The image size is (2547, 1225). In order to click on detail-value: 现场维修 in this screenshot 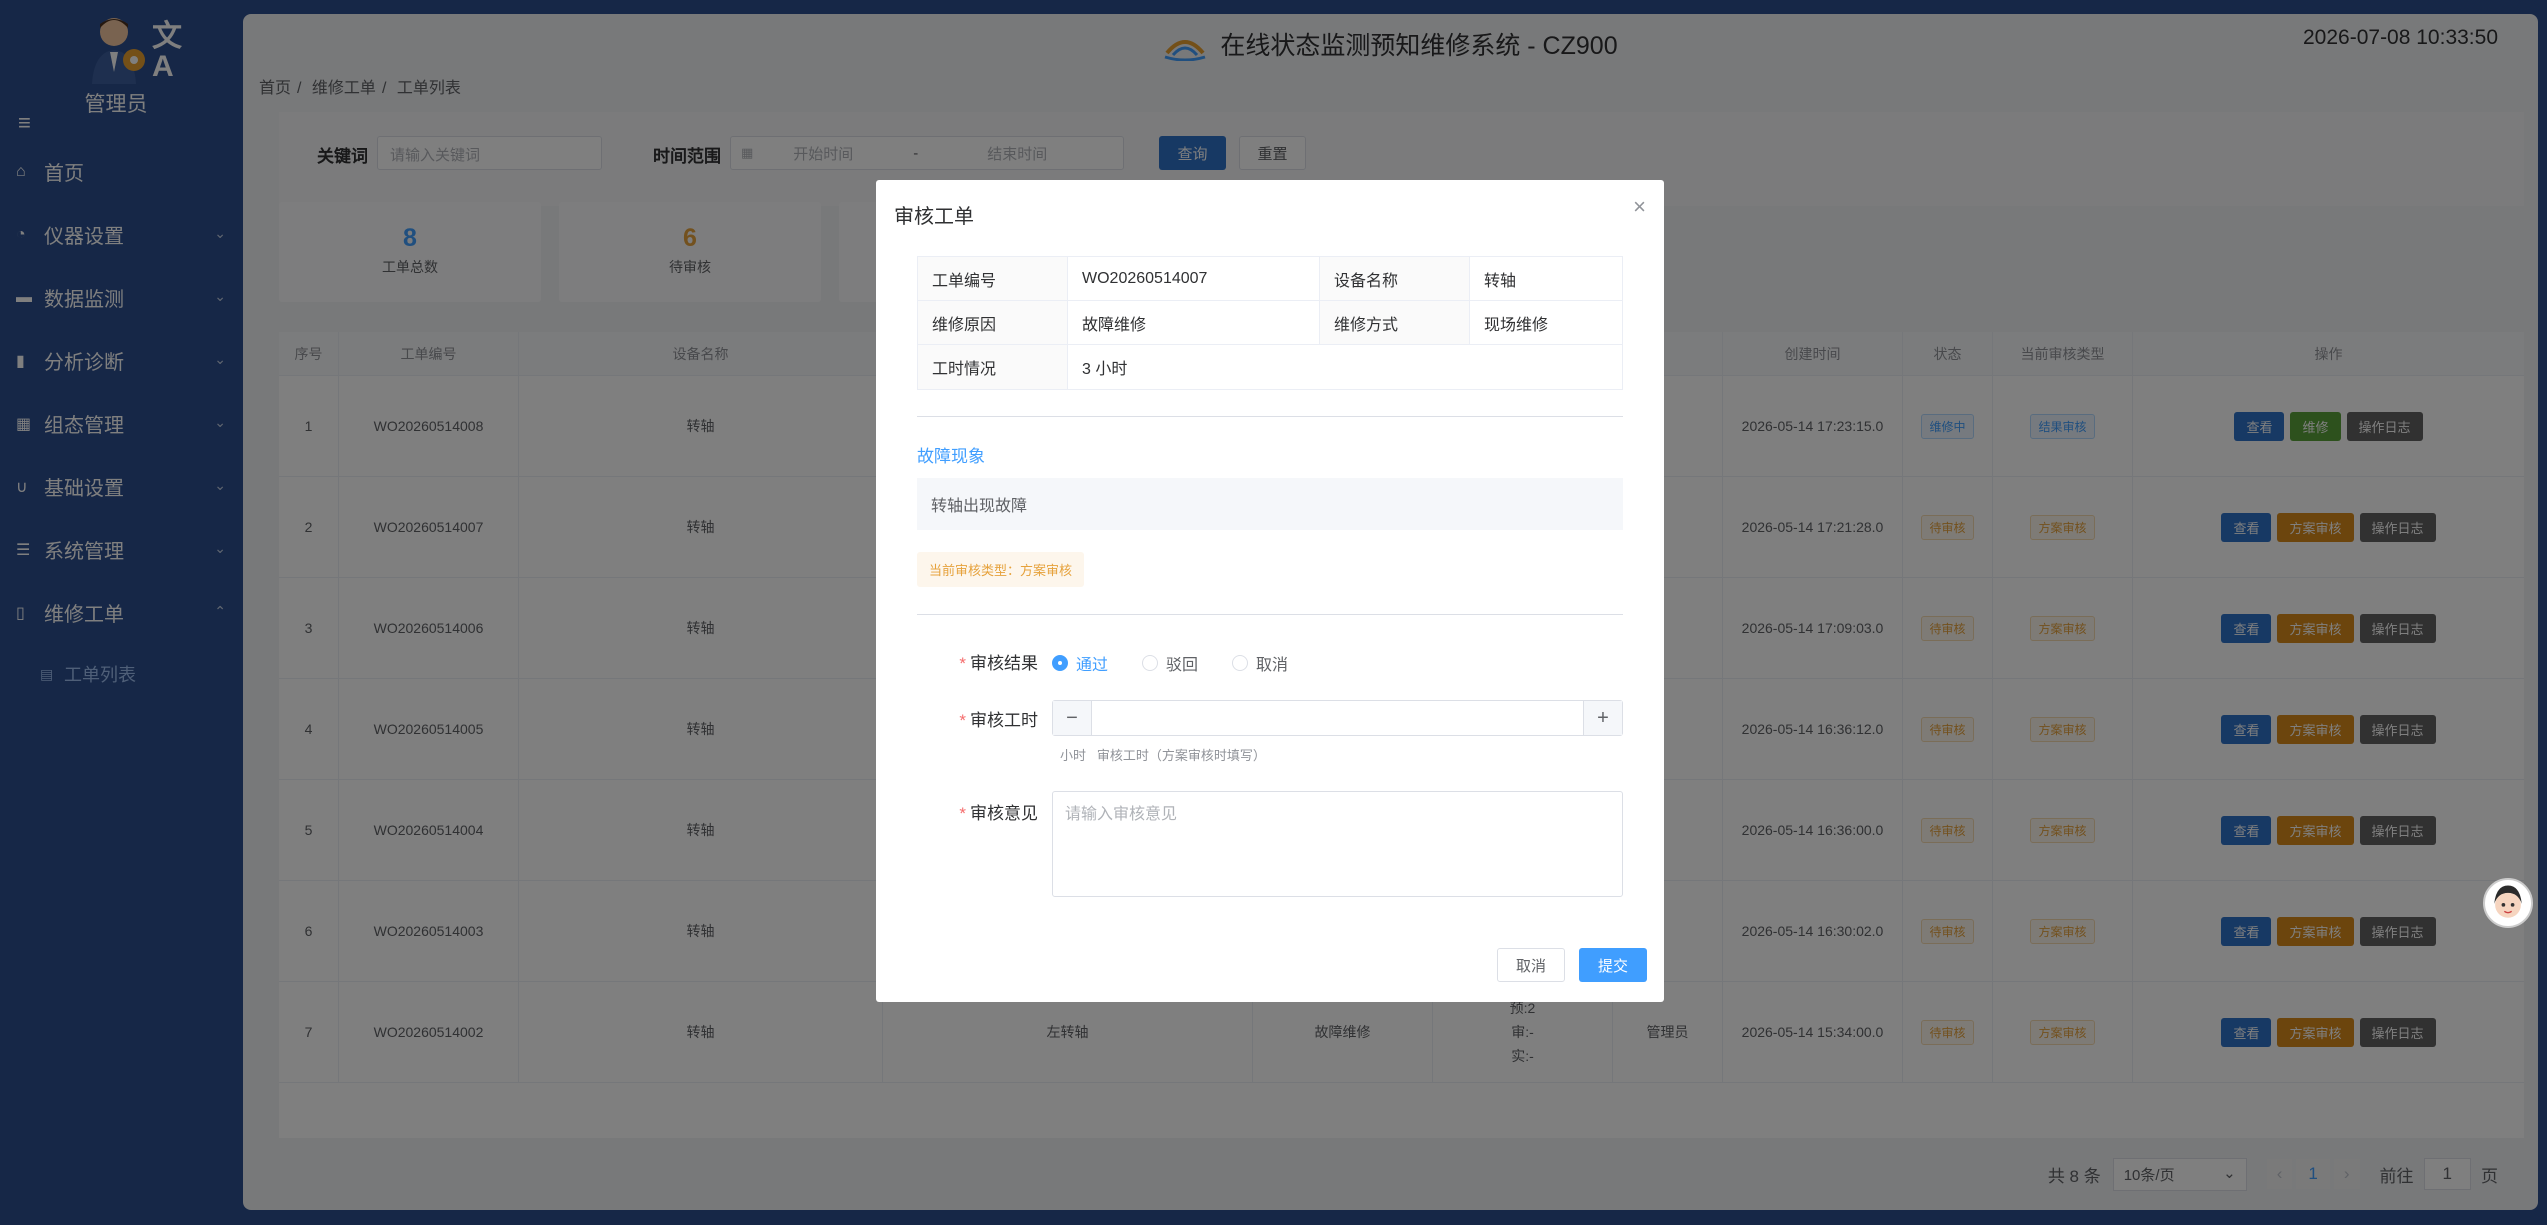, I will do `click(1516, 325)`.